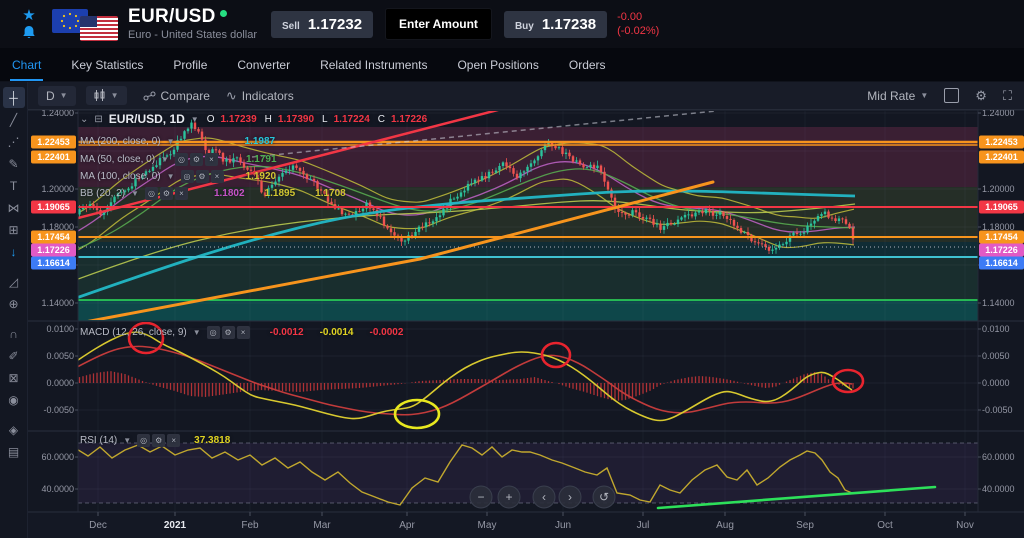 The width and height of the screenshot is (1024, 538). Describe the element at coordinates (330, 193) in the screenshot. I see `indicator-value: 1.1708` at that location.